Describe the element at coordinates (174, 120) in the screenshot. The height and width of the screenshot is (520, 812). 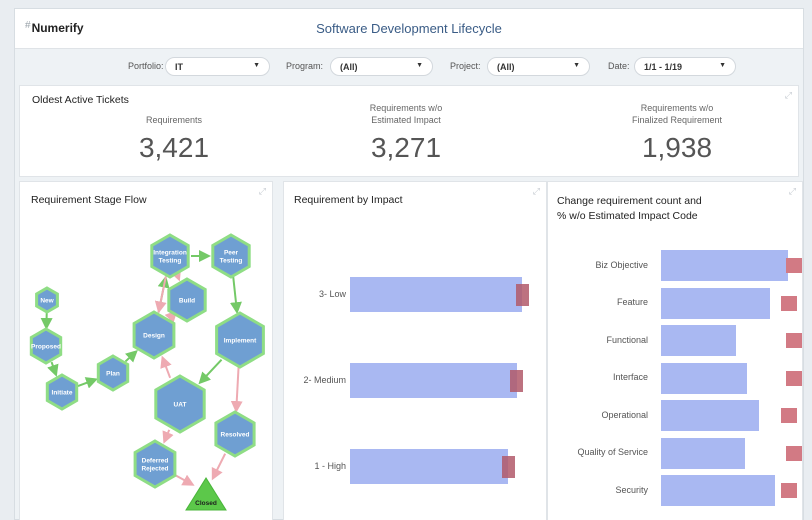
I see `kpi-label-line1: Requirements` at that location.